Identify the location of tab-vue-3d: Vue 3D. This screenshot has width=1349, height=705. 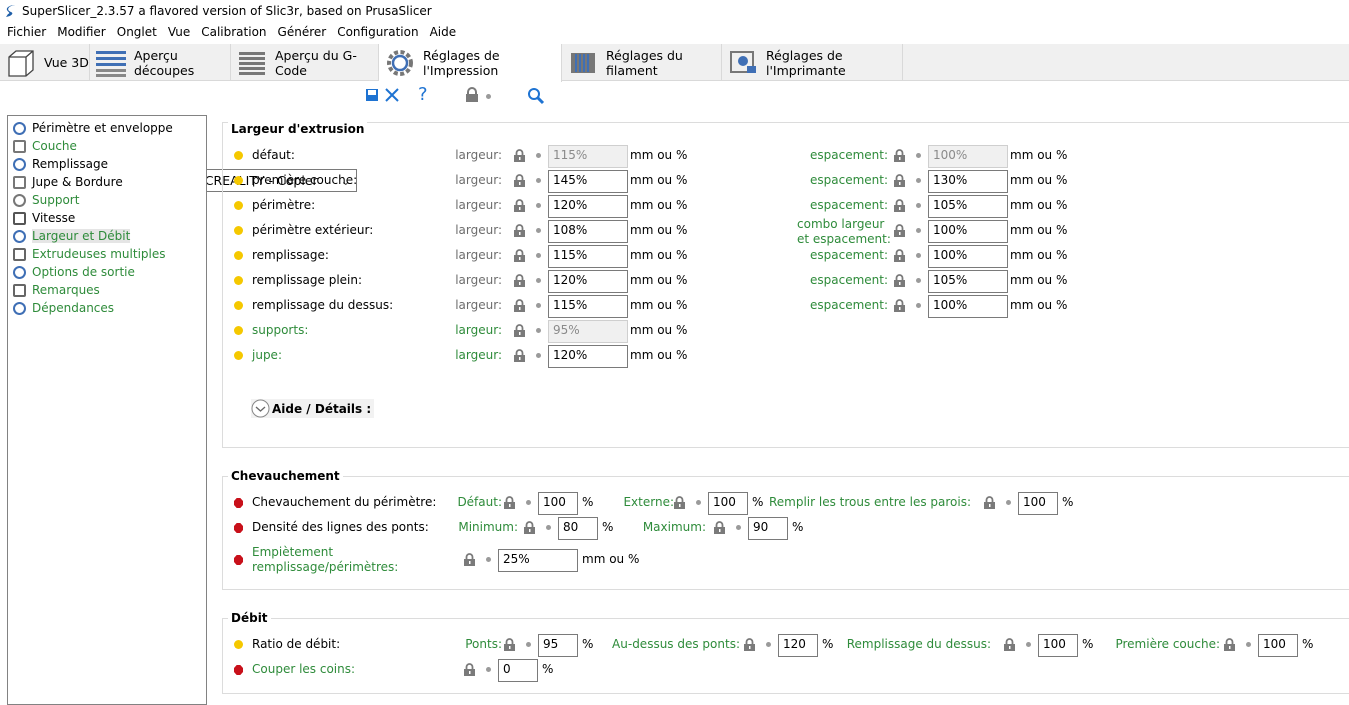
(45, 62).